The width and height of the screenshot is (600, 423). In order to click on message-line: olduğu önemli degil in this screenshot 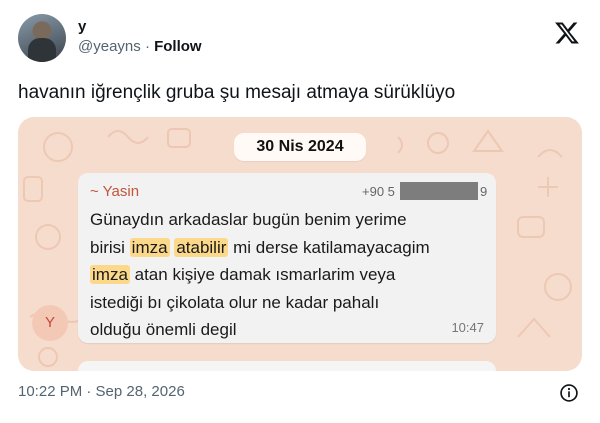, I will do `click(163, 329)`.